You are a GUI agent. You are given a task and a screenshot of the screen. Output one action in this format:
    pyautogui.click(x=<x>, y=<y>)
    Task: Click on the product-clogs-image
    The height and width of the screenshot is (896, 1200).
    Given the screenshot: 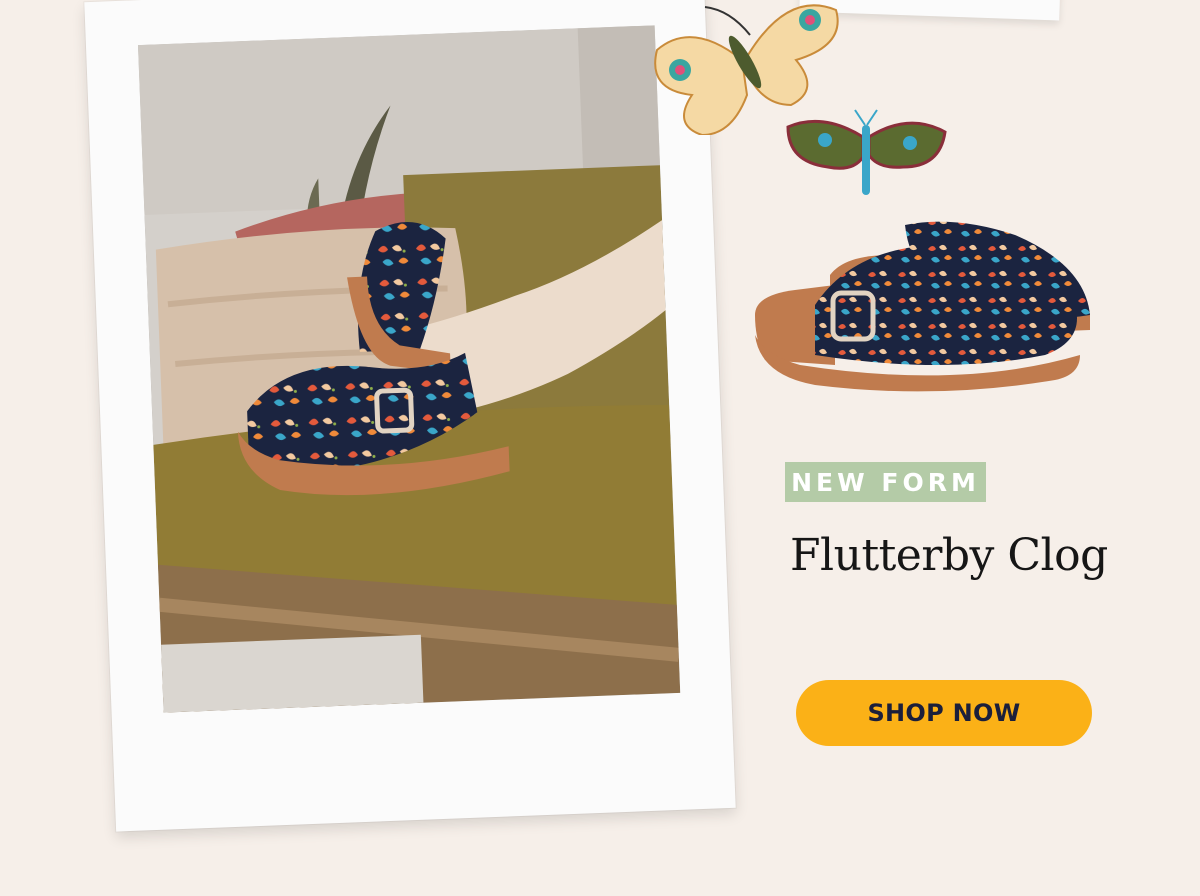 What is the action you would take?
    pyautogui.click(x=922, y=310)
    